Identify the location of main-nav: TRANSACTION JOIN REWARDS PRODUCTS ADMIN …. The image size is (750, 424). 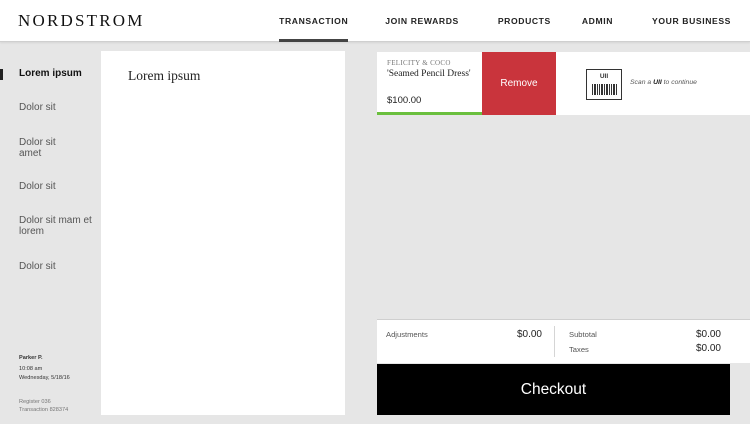
(514, 21).